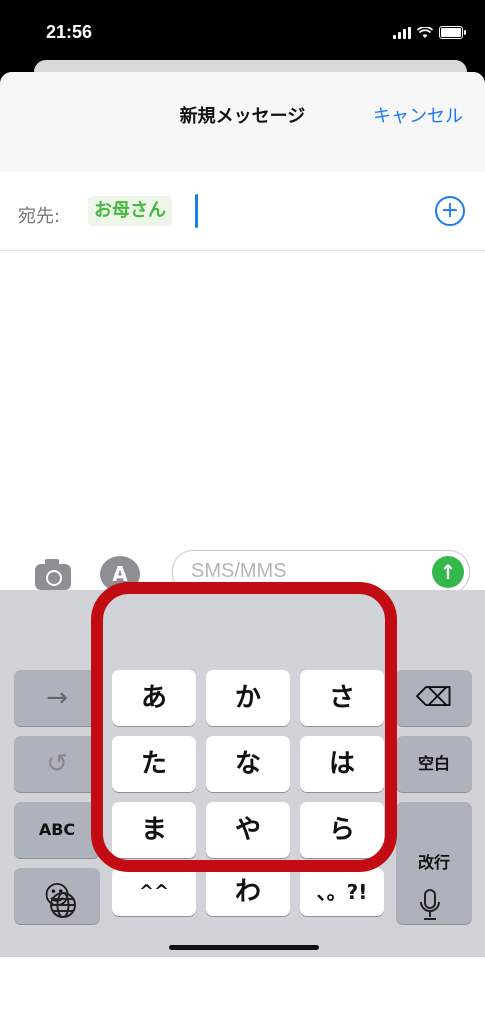  Describe the element at coordinates (452, 32) in the screenshot. I see `battery-icon` at that location.